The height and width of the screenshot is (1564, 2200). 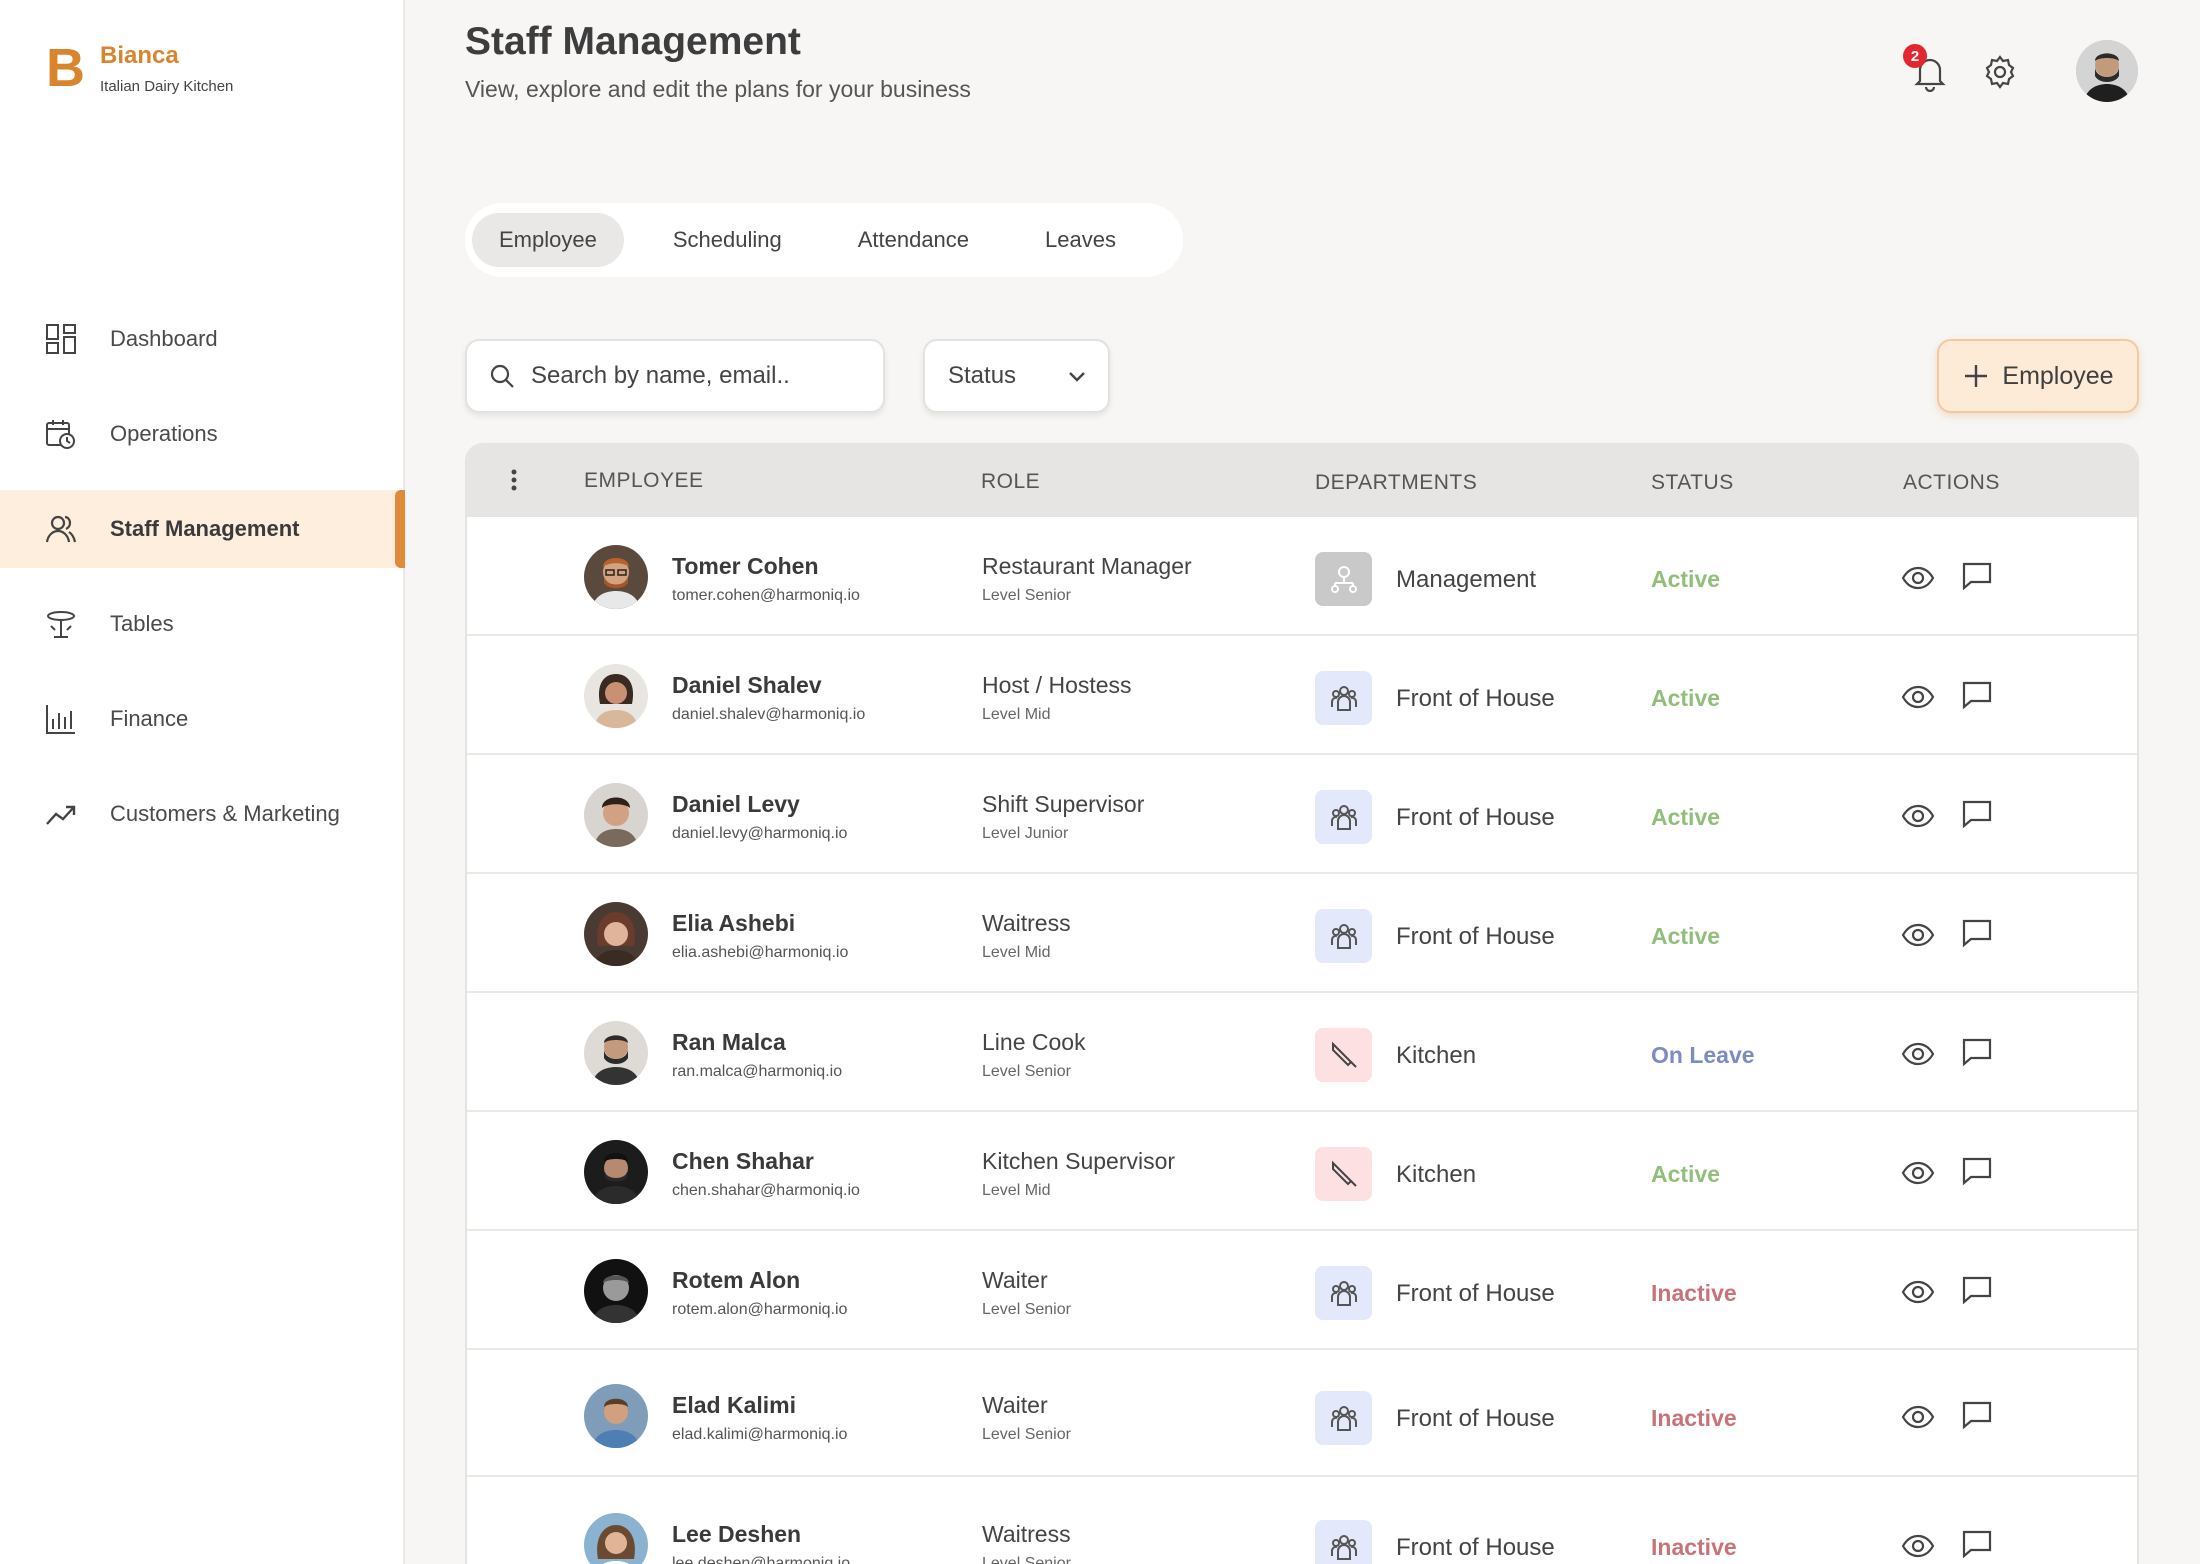 What do you see at coordinates (982, 375) in the screenshot?
I see `status-dropdown-label: Status` at bounding box center [982, 375].